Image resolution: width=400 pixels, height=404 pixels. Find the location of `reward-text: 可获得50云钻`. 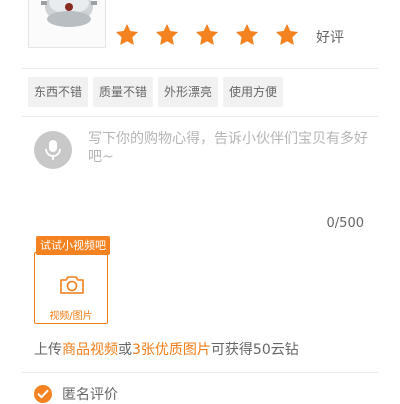

reward-text: 可获得50云钻 is located at coordinates (254, 350).